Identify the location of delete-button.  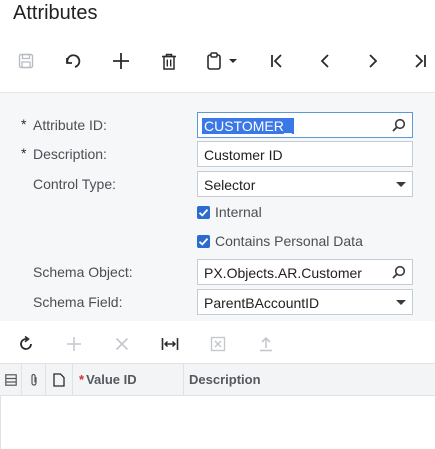
(169, 61).